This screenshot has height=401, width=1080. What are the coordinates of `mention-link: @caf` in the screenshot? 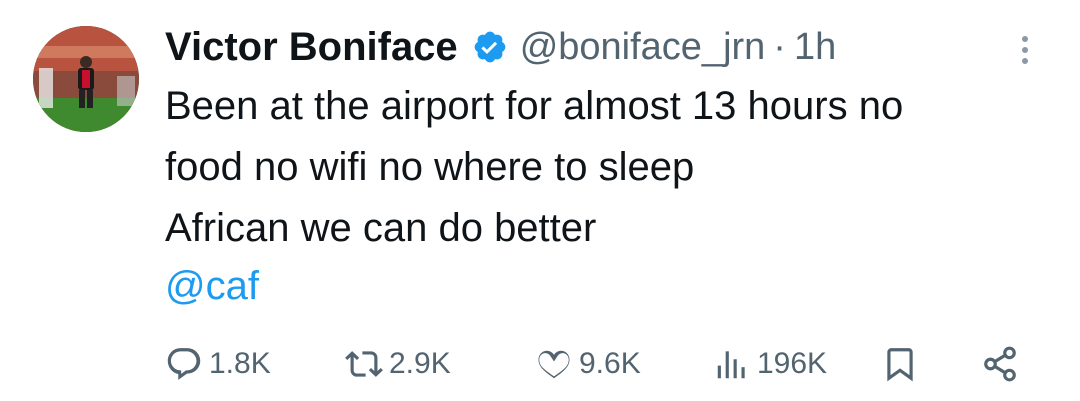 It's located at (212, 286).